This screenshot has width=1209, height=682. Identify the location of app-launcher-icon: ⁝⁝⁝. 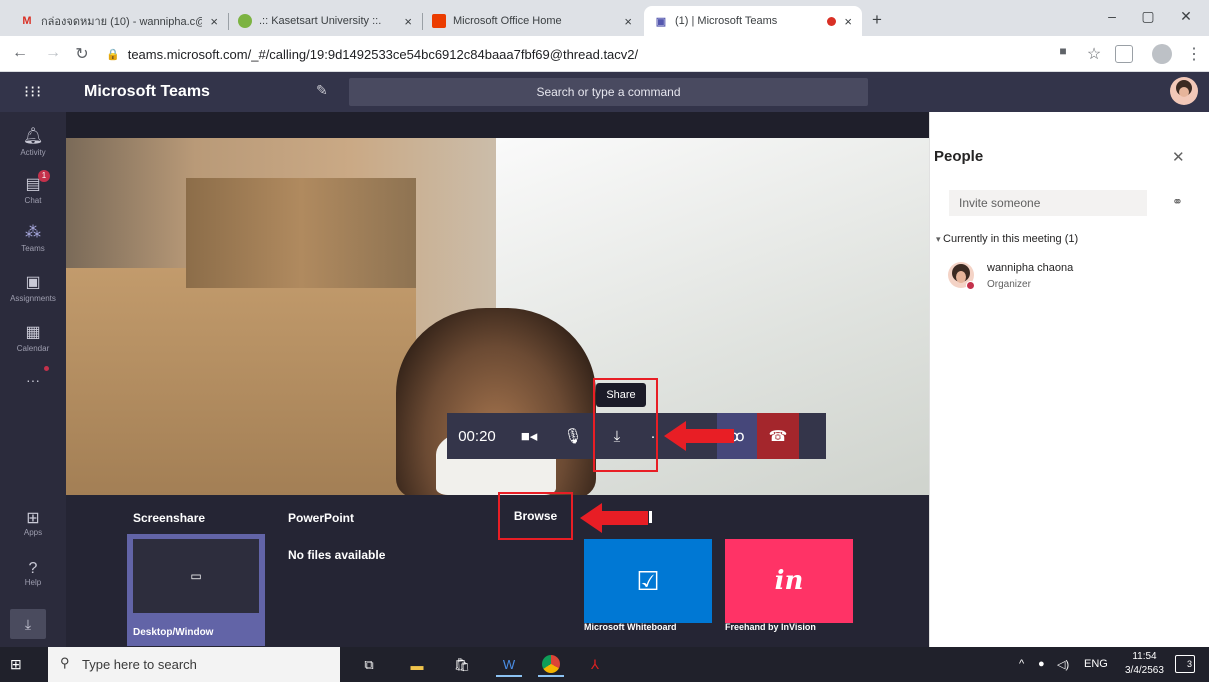
(33, 92).